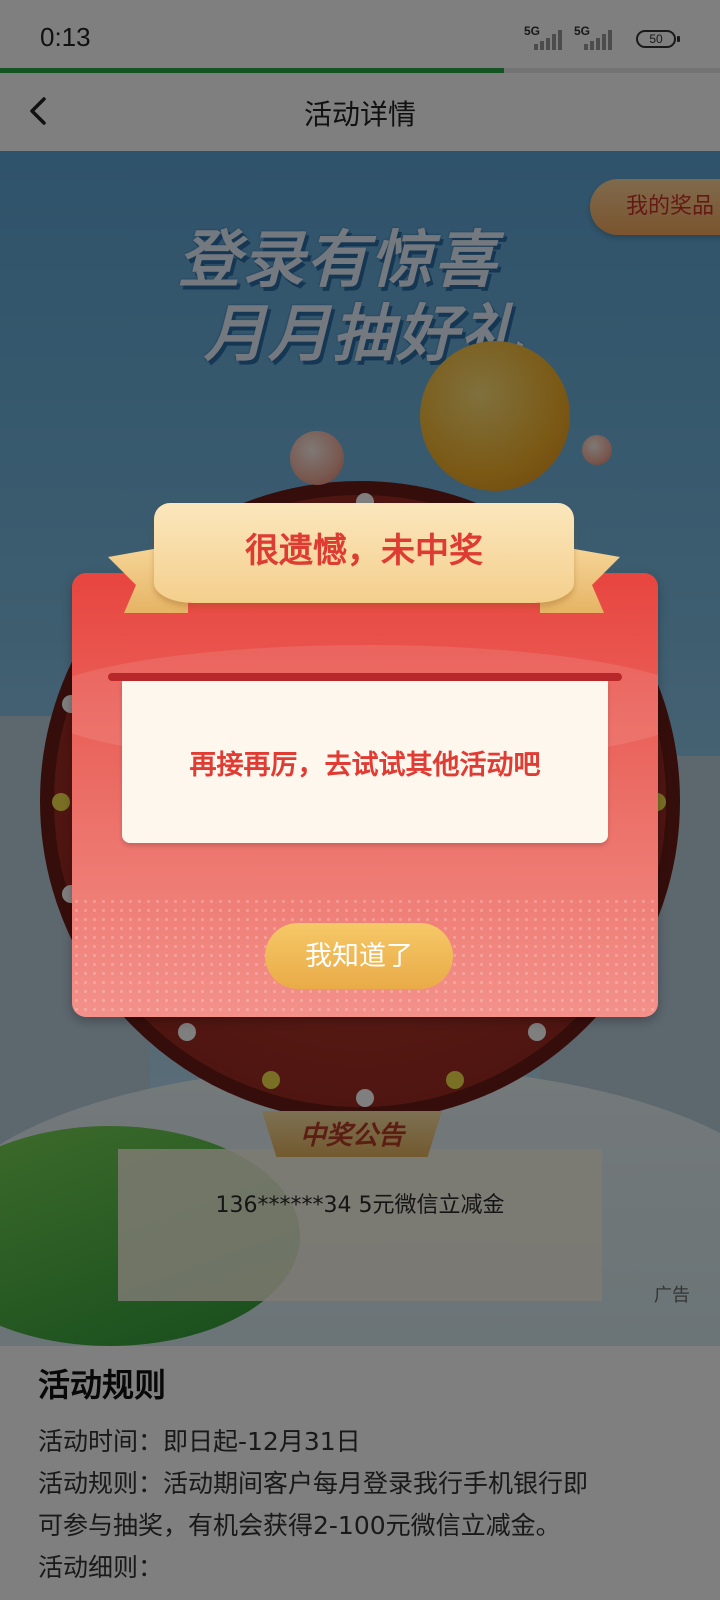  I want to click on dialog-ribbon: 很遗憾，未中奖, so click(364, 568).